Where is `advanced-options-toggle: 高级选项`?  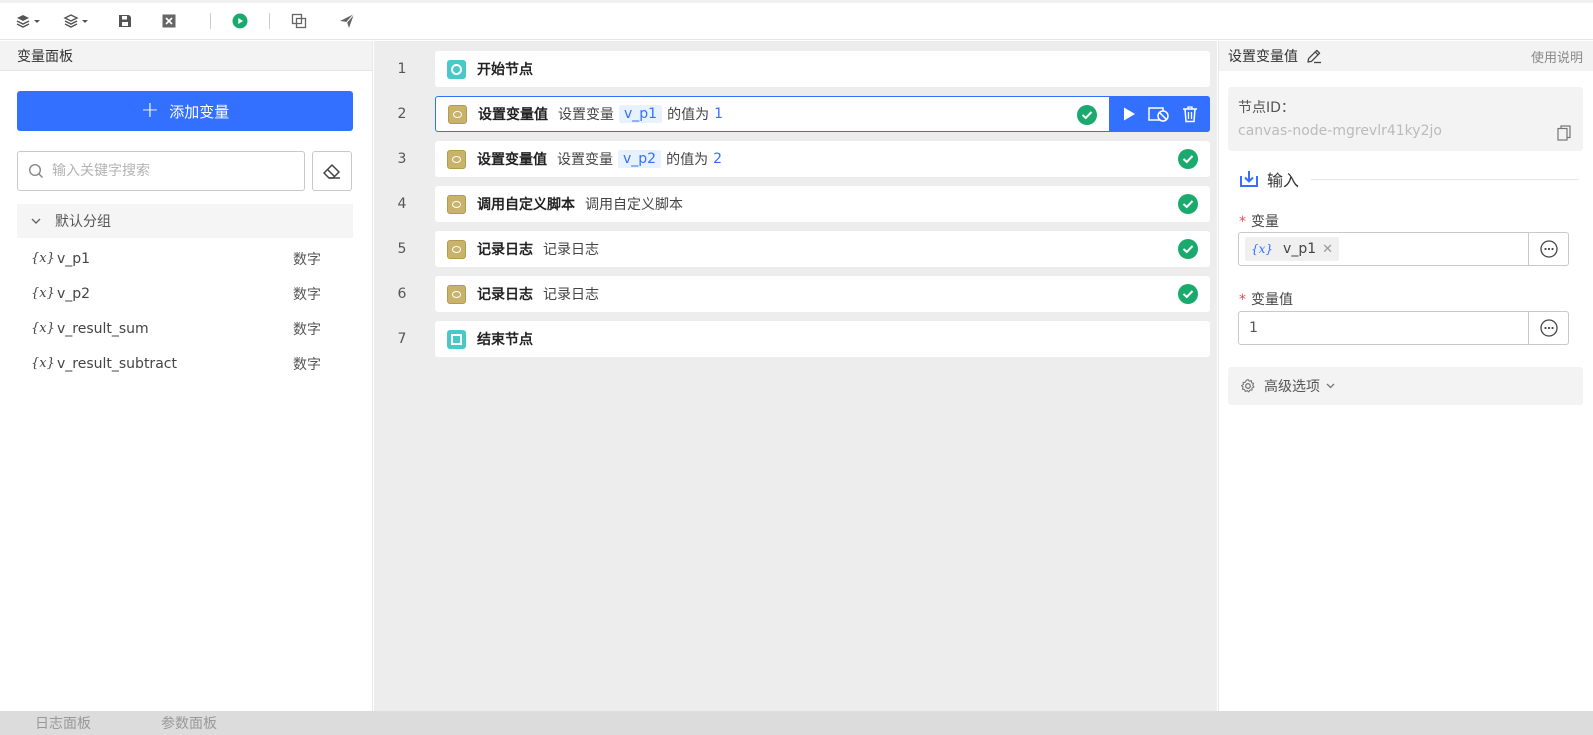
advanced-options-toggle: 高级选项 is located at coordinates (1405, 386).